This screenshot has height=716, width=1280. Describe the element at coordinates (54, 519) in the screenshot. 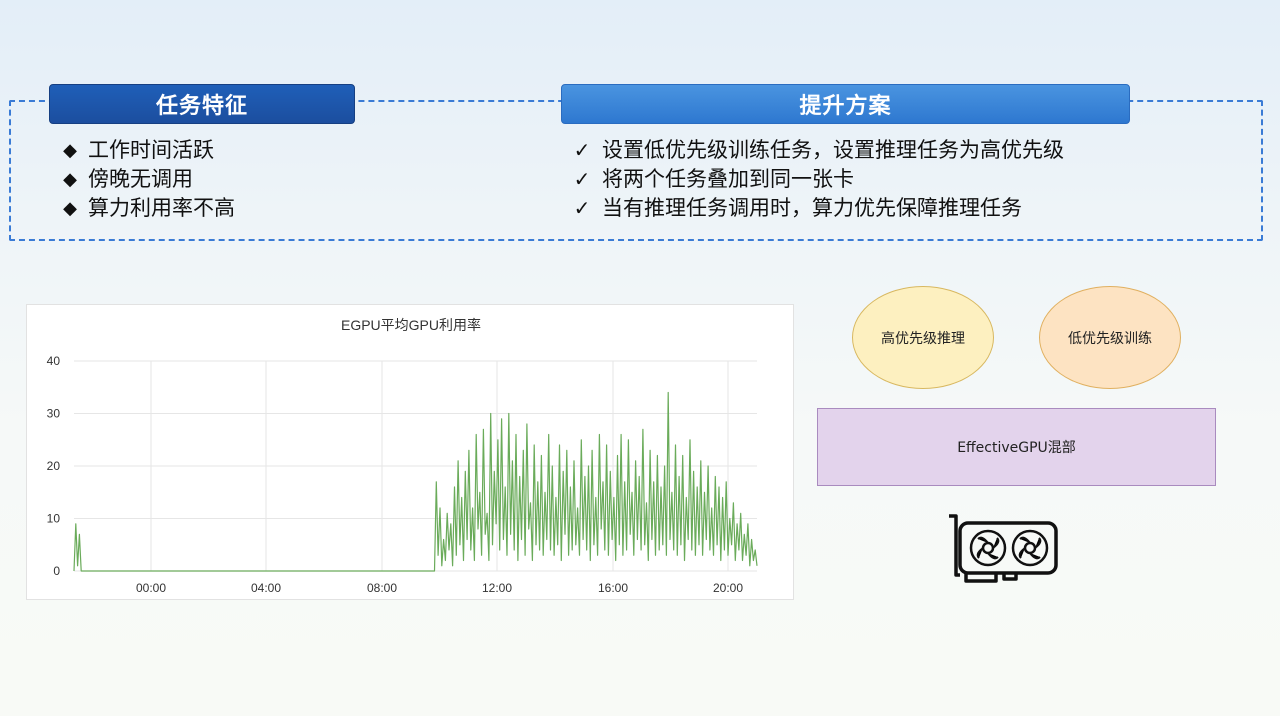

I see `y-tick-label: 10` at that location.